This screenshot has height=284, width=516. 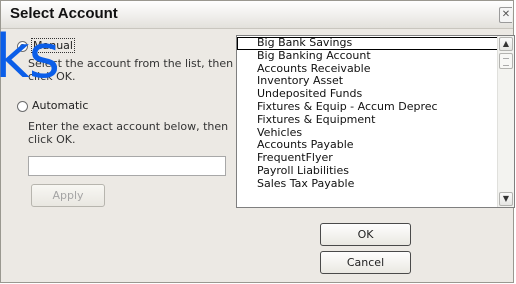 I want to click on automatic-radio-label: Automatic, so click(x=60, y=105).